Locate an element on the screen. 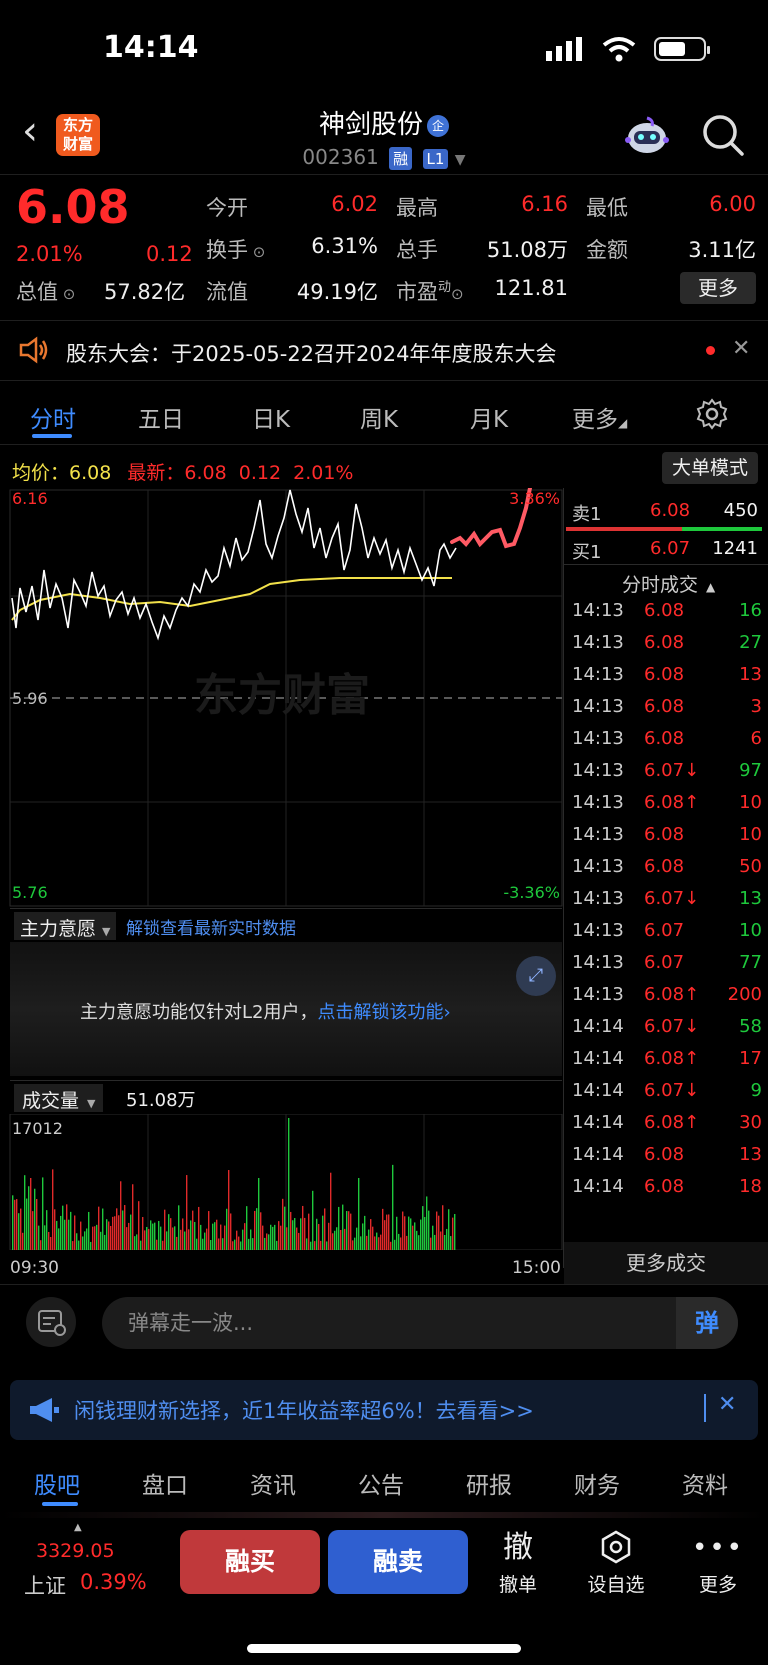  add-watchlist-button: 设自选 is located at coordinates (616, 1563).